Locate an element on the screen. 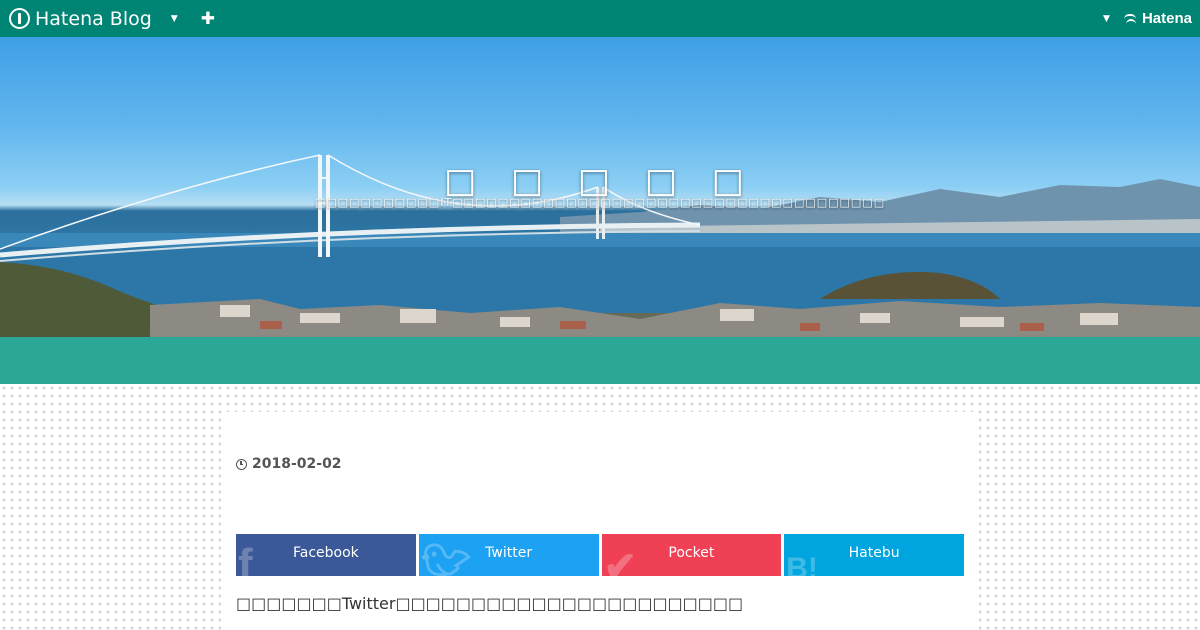  twitter-bird-icon: 🐦︎ is located at coordinates (446, 559).